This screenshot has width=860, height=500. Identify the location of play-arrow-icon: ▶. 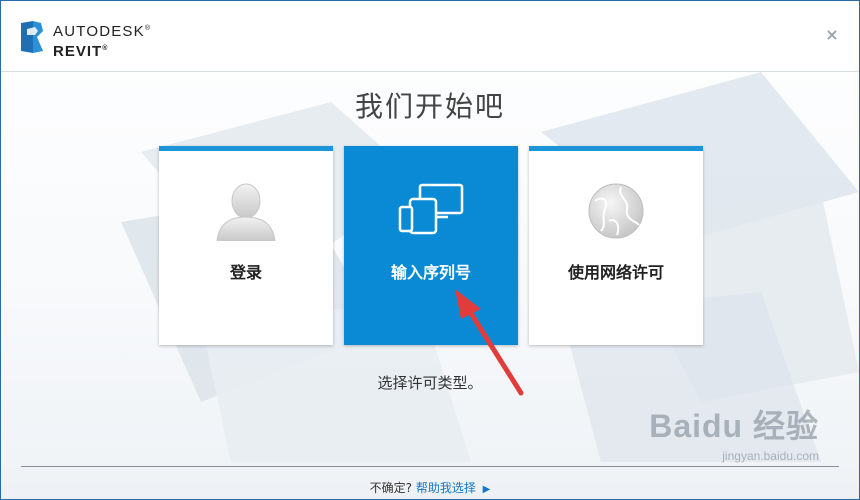
(487, 489).